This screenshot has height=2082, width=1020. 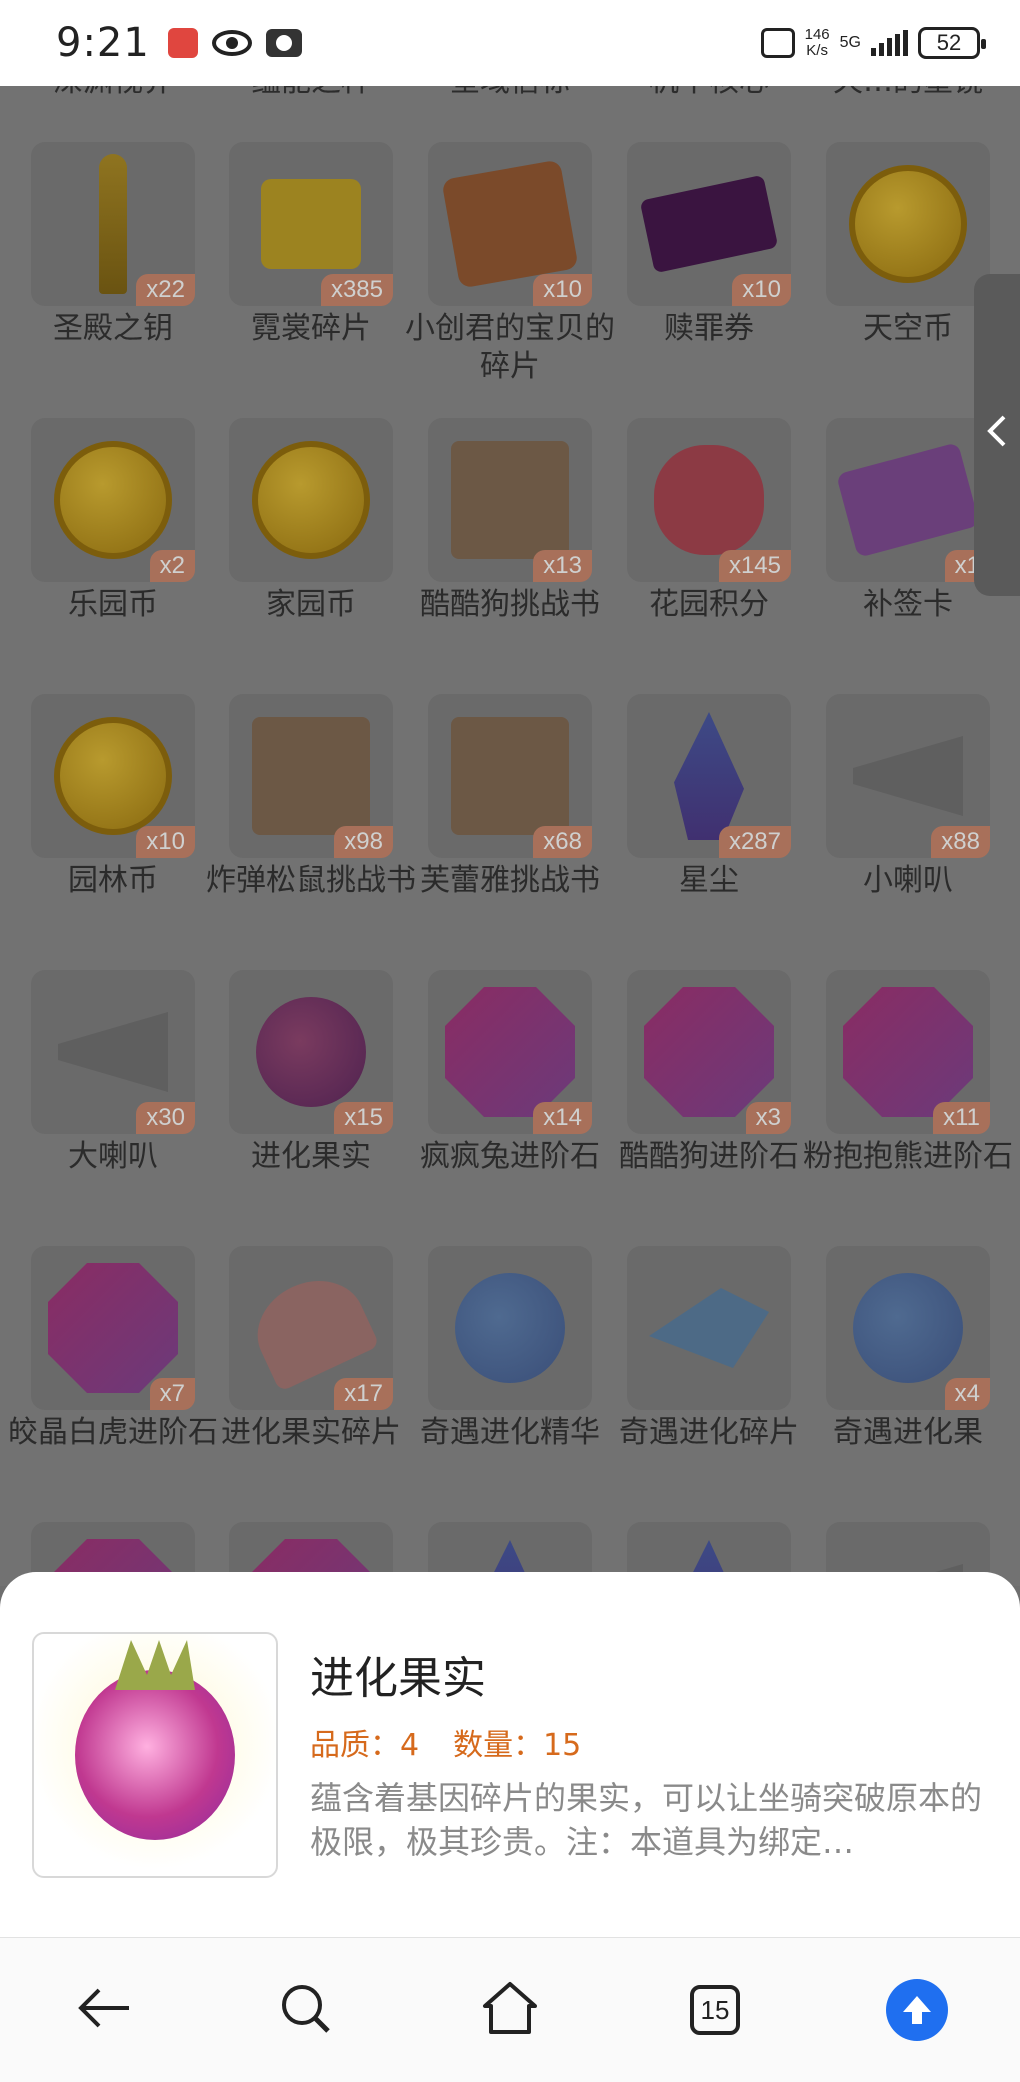 I want to click on back-button, so click(x=103, y=2010).